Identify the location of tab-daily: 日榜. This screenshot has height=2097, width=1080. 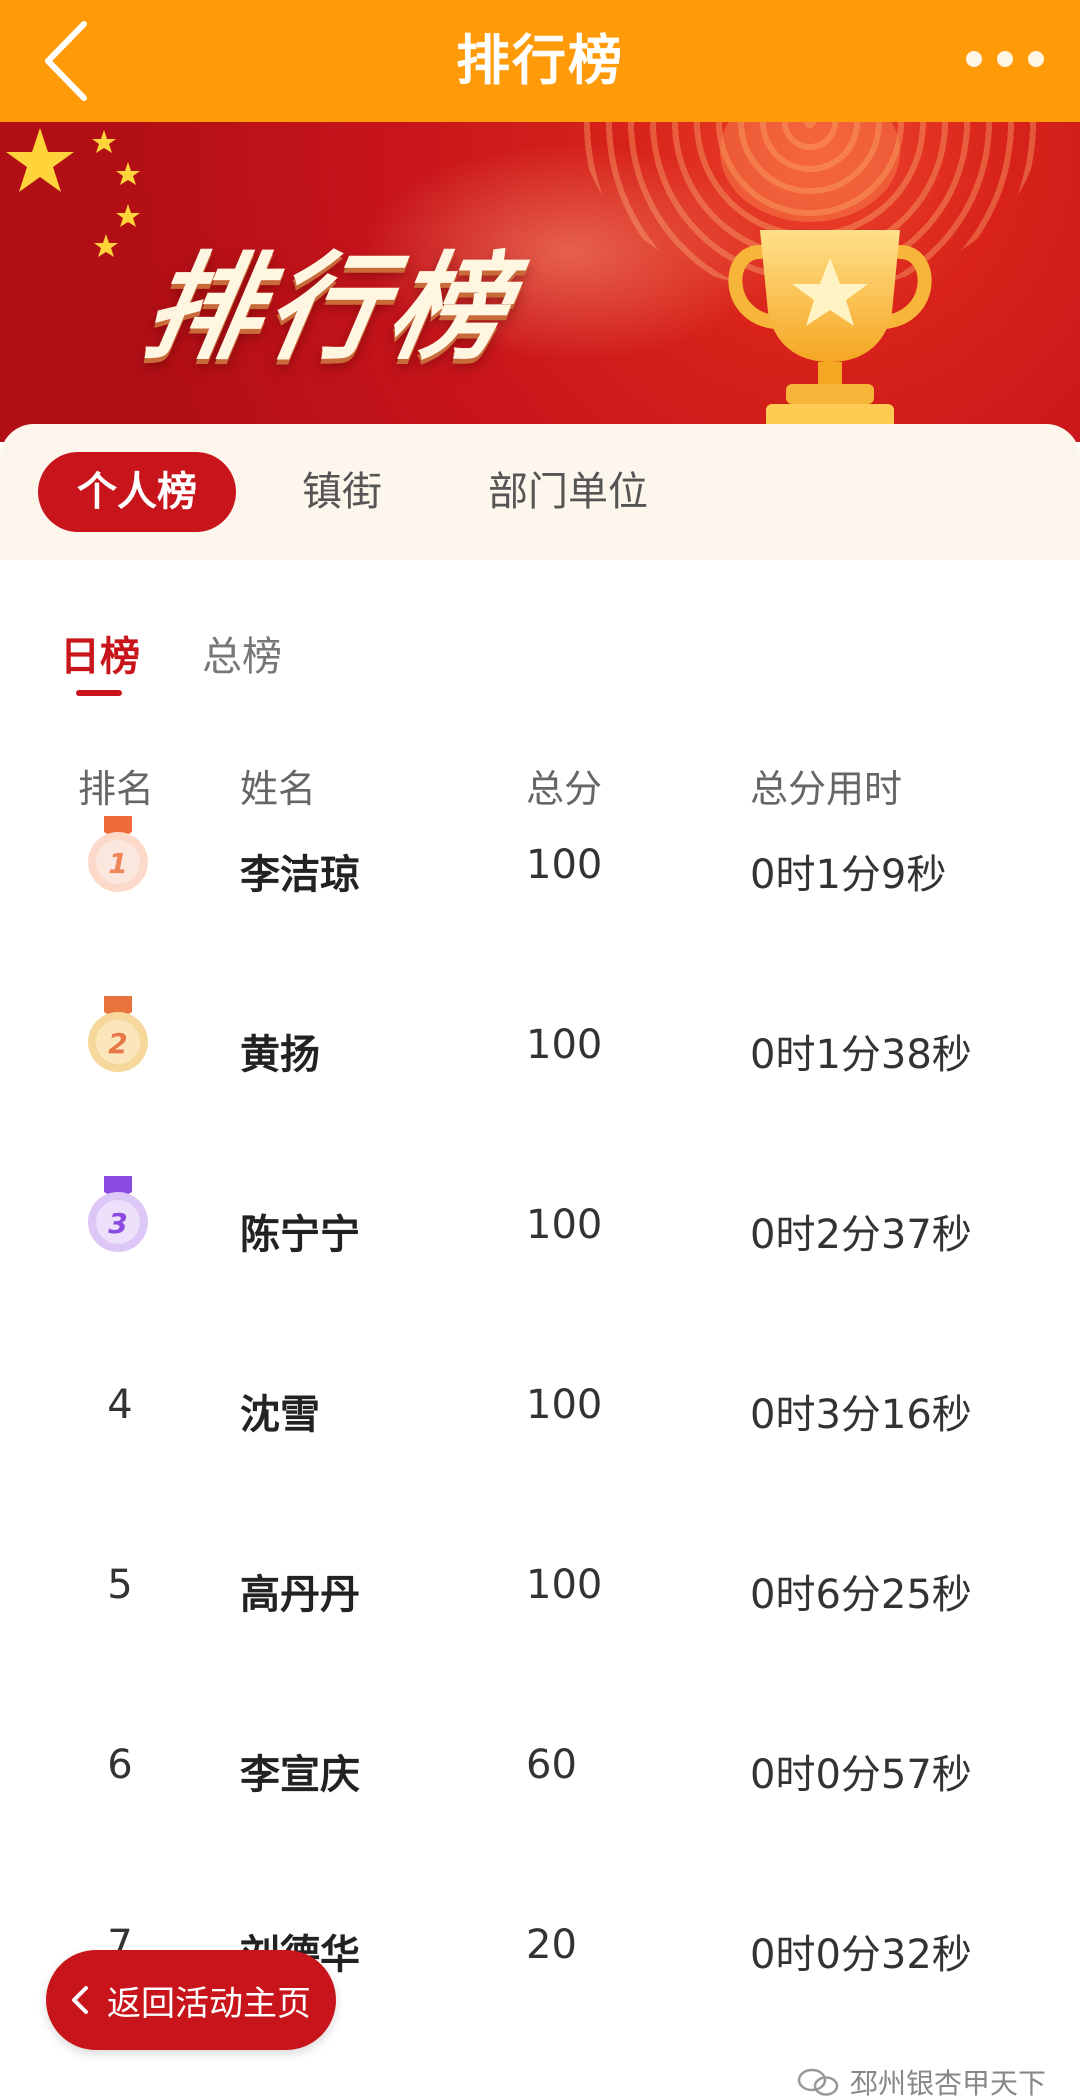
(100, 653).